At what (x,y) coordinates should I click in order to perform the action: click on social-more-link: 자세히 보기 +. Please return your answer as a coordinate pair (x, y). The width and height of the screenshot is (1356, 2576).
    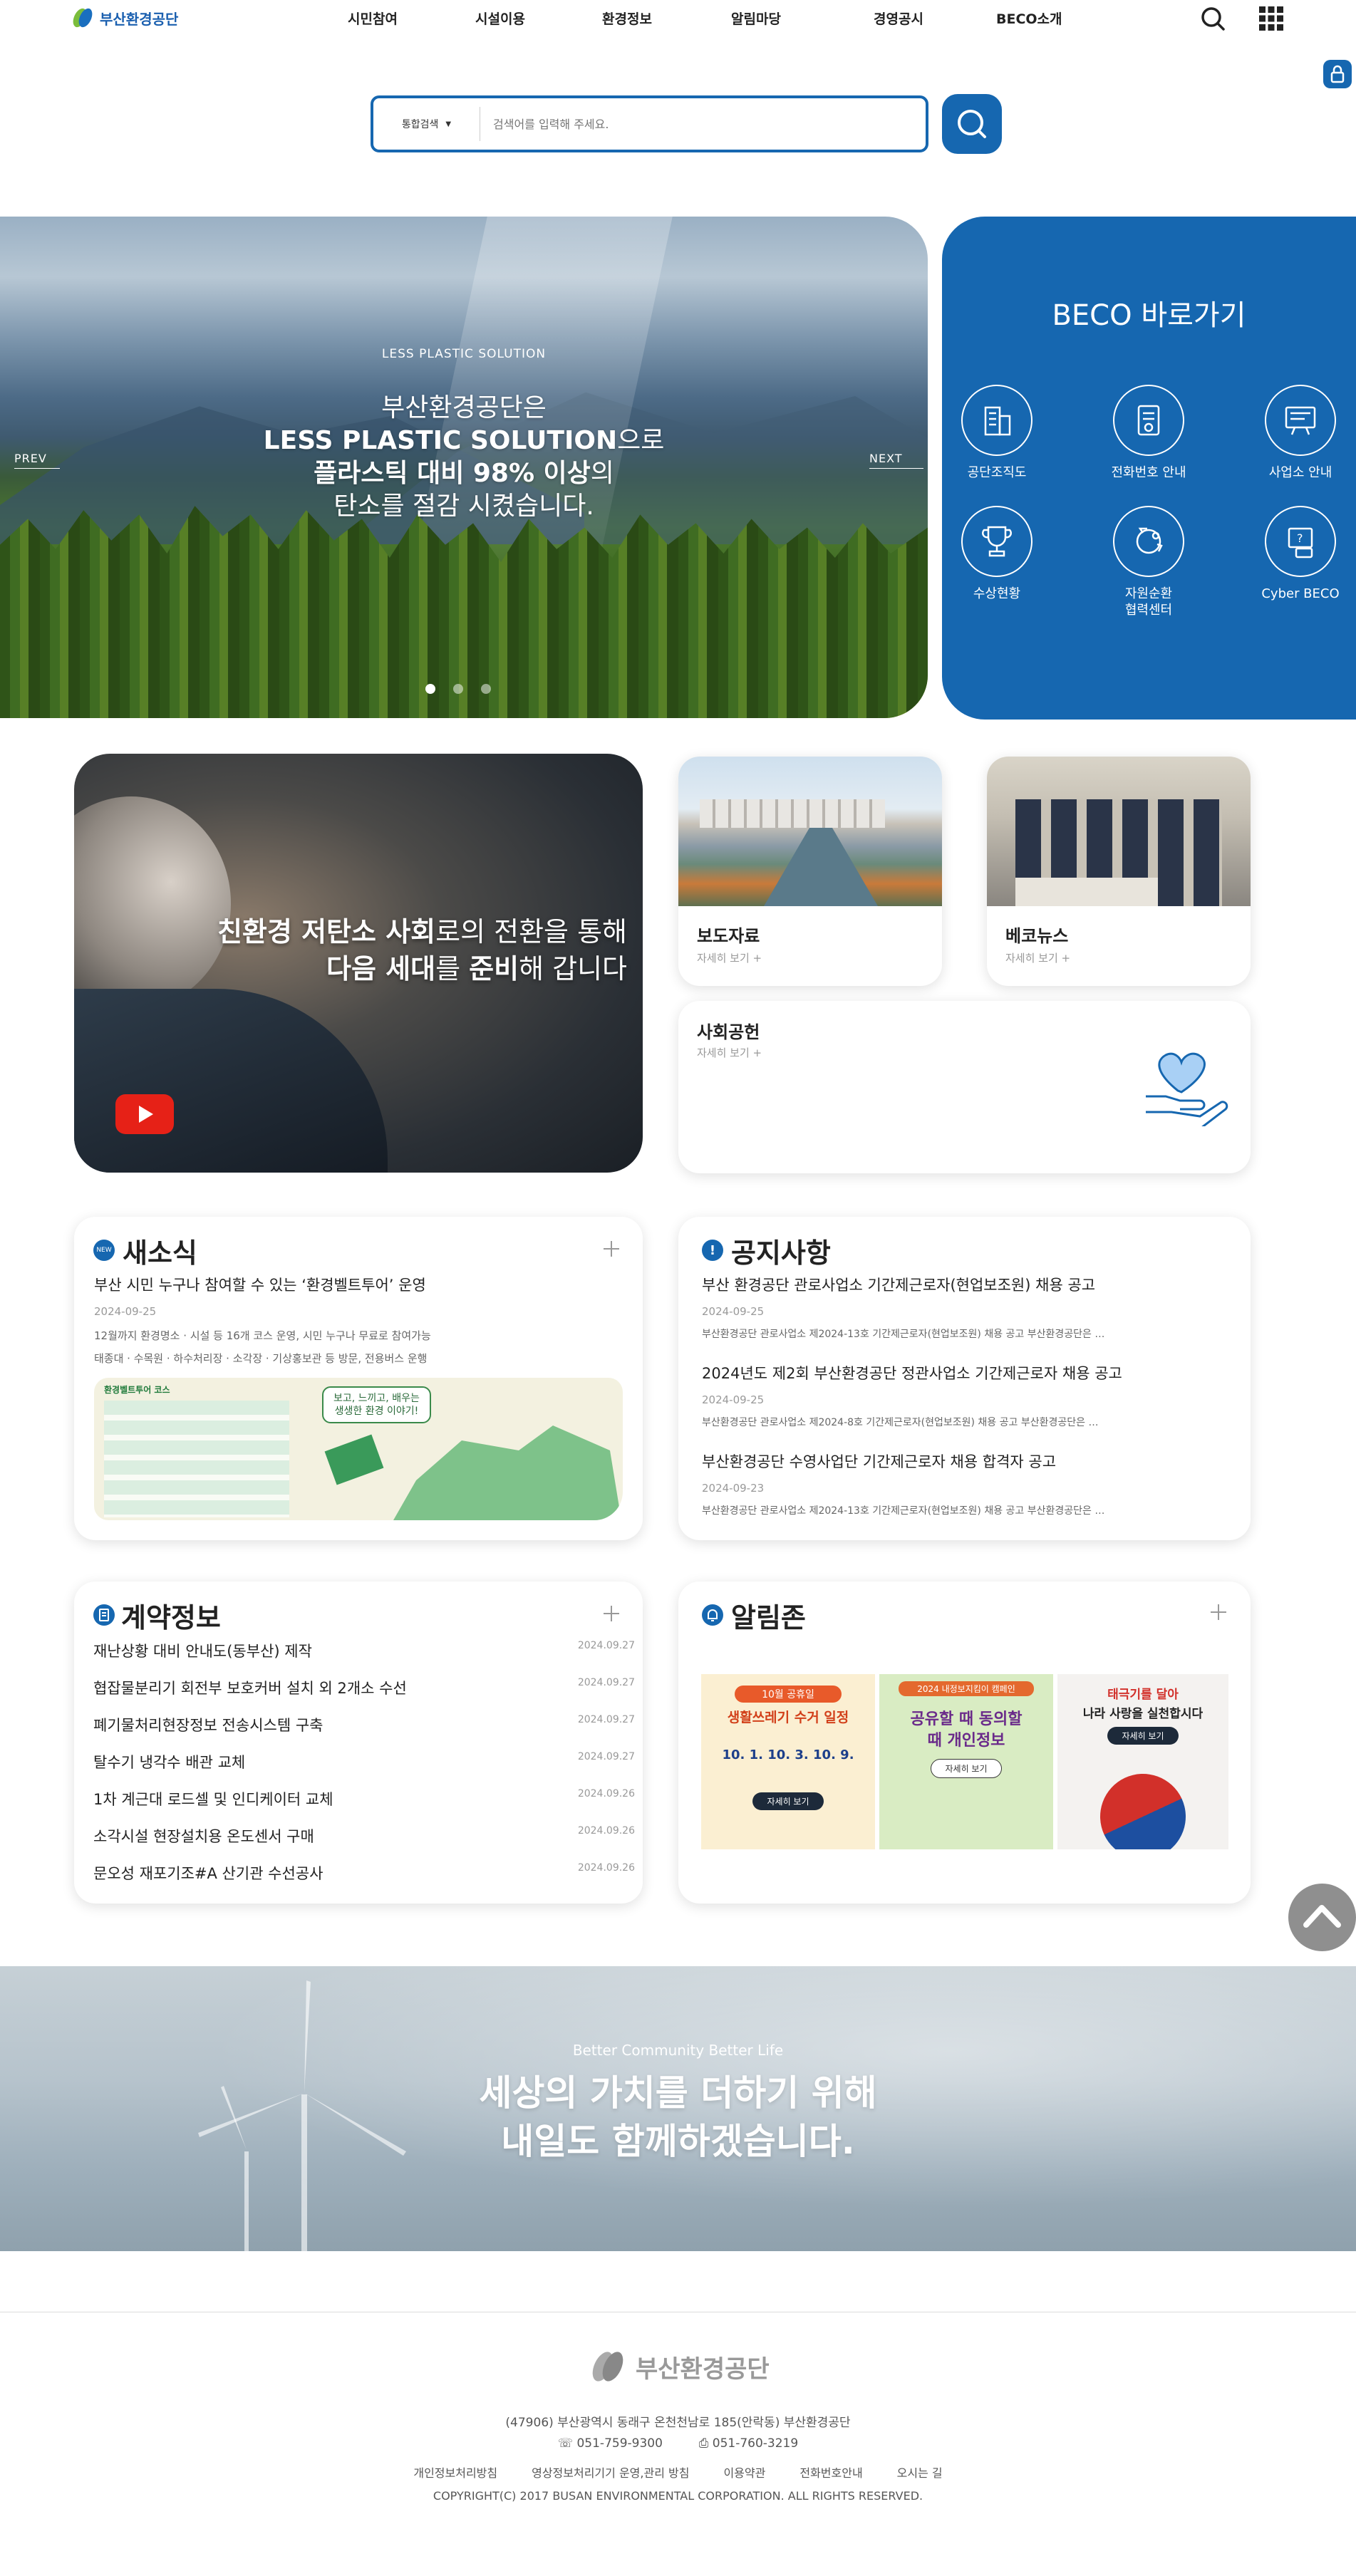
    Looking at the image, I should click on (729, 1052).